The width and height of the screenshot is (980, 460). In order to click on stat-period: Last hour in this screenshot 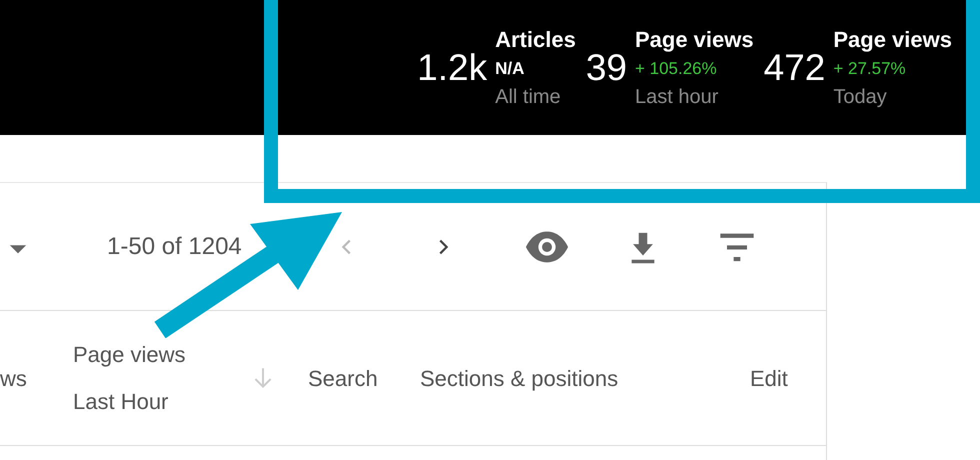, I will do `click(677, 97)`.